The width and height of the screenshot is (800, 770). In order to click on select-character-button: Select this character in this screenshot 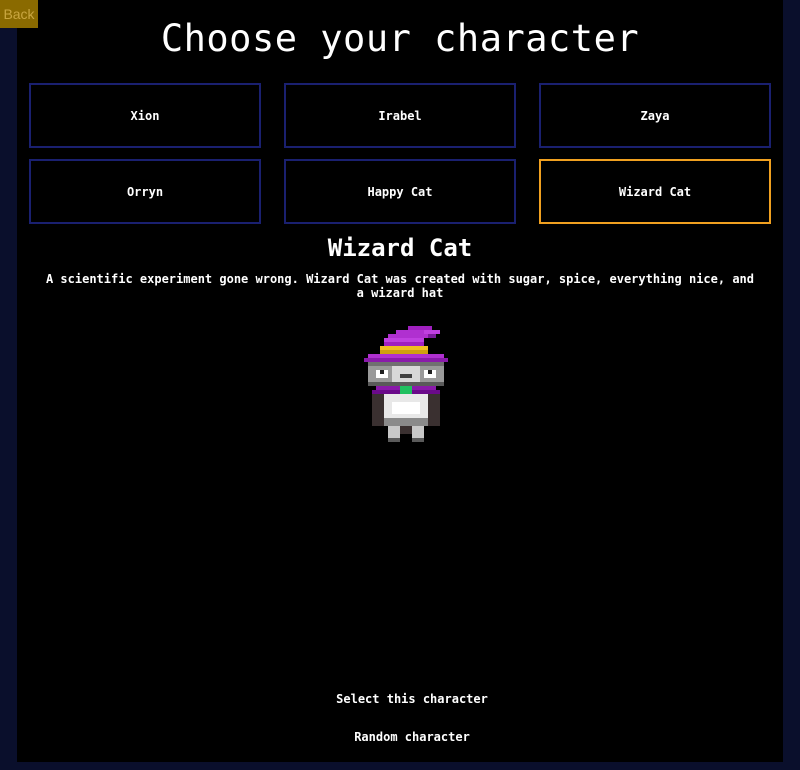, I will do `click(400, 699)`.